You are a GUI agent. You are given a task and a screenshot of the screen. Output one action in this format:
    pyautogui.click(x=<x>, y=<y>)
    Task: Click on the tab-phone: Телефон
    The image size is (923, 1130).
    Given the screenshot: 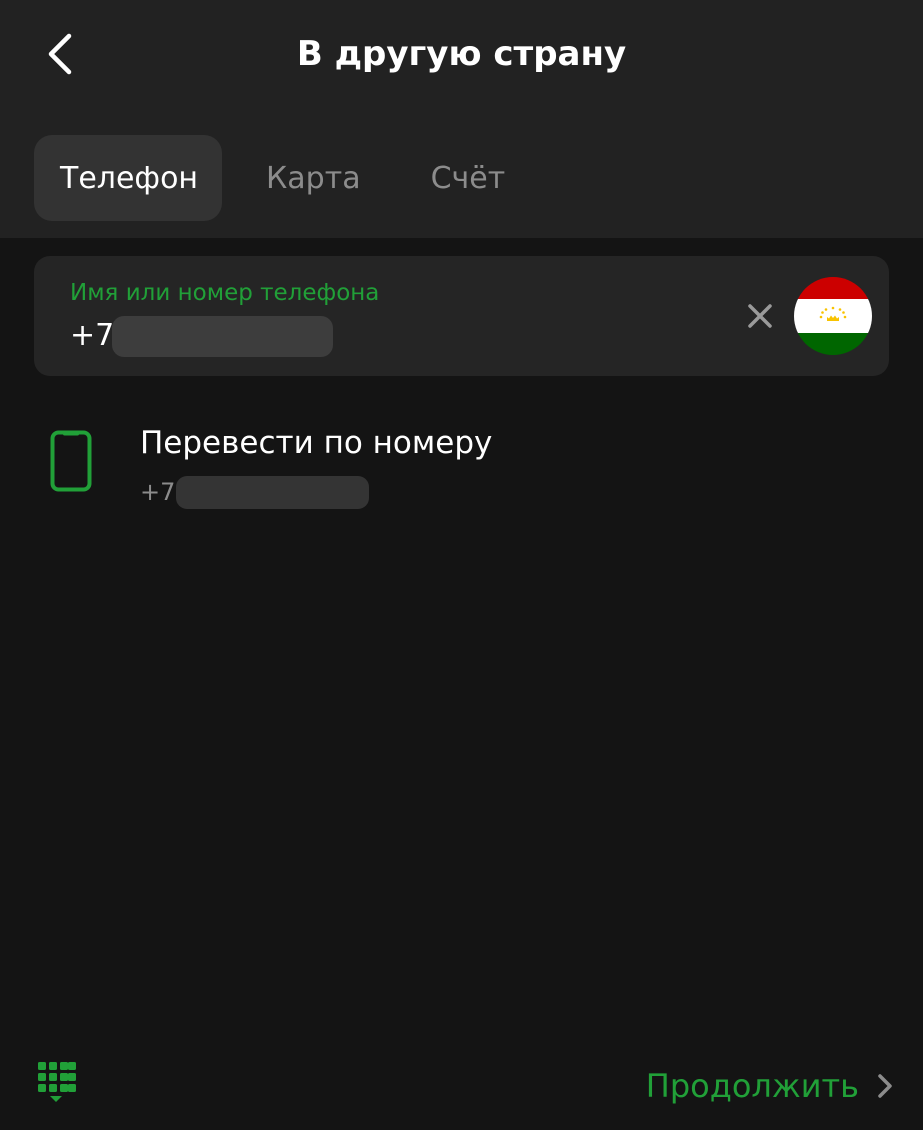 What is the action you would take?
    pyautogui.click(x=128, y=178)
    